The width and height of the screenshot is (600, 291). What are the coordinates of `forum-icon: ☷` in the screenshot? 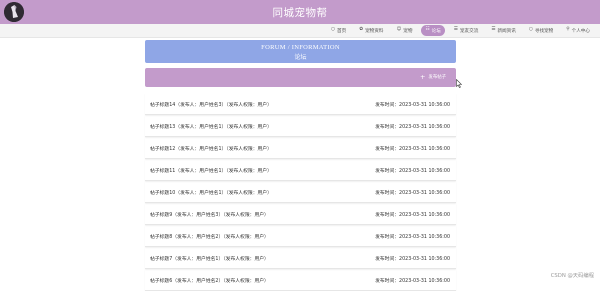 It's located at (427, 30).